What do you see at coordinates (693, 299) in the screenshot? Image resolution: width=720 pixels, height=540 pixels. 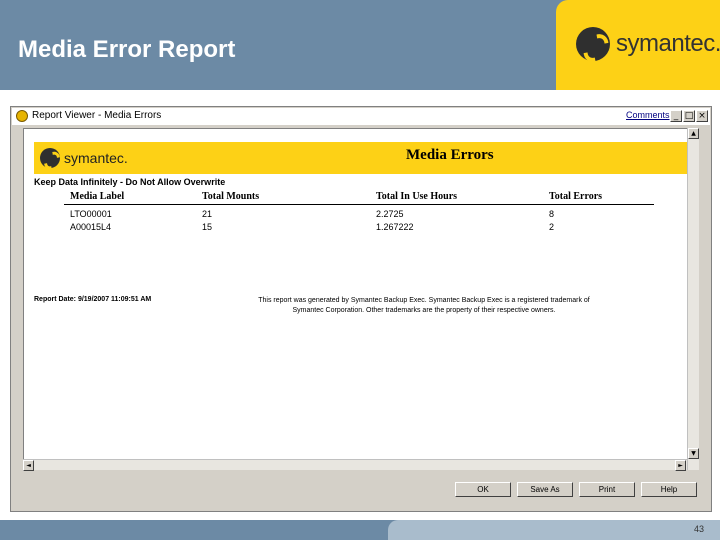 I see `vertical-scrollbar: ▲ ▼` at bounding box center [693, 299].